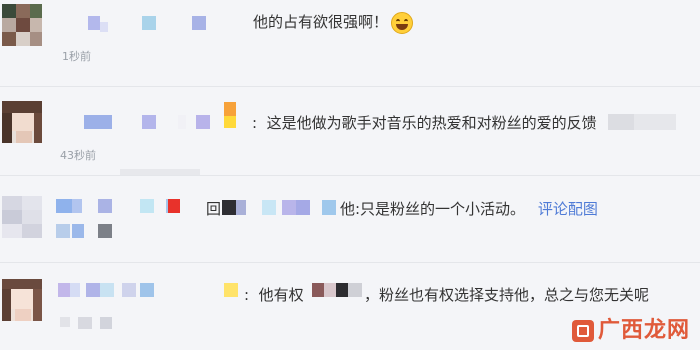 This screenshot has width=700, height=350. What do you see at coordinates (76, 56) in the screenshot?
I see `comment-time: 1秒前` at bounding box center [76, 56].